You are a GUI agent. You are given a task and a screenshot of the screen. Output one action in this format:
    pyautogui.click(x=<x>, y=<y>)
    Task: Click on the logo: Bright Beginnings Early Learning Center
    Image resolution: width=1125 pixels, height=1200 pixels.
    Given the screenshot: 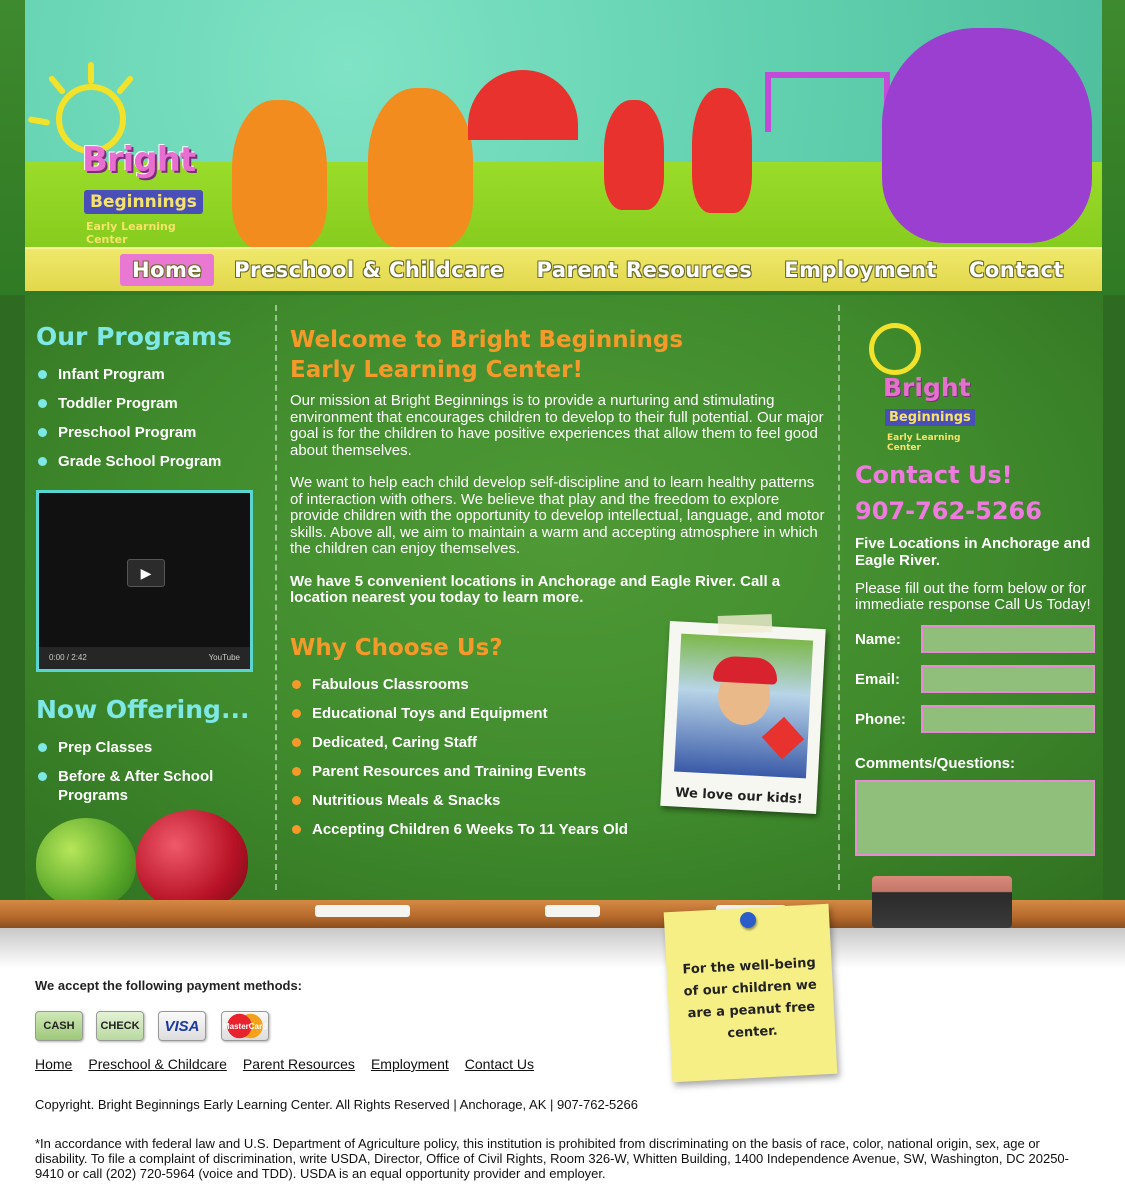 What is the action you would take?
    pyautogui.click(x=118, y=154)
    